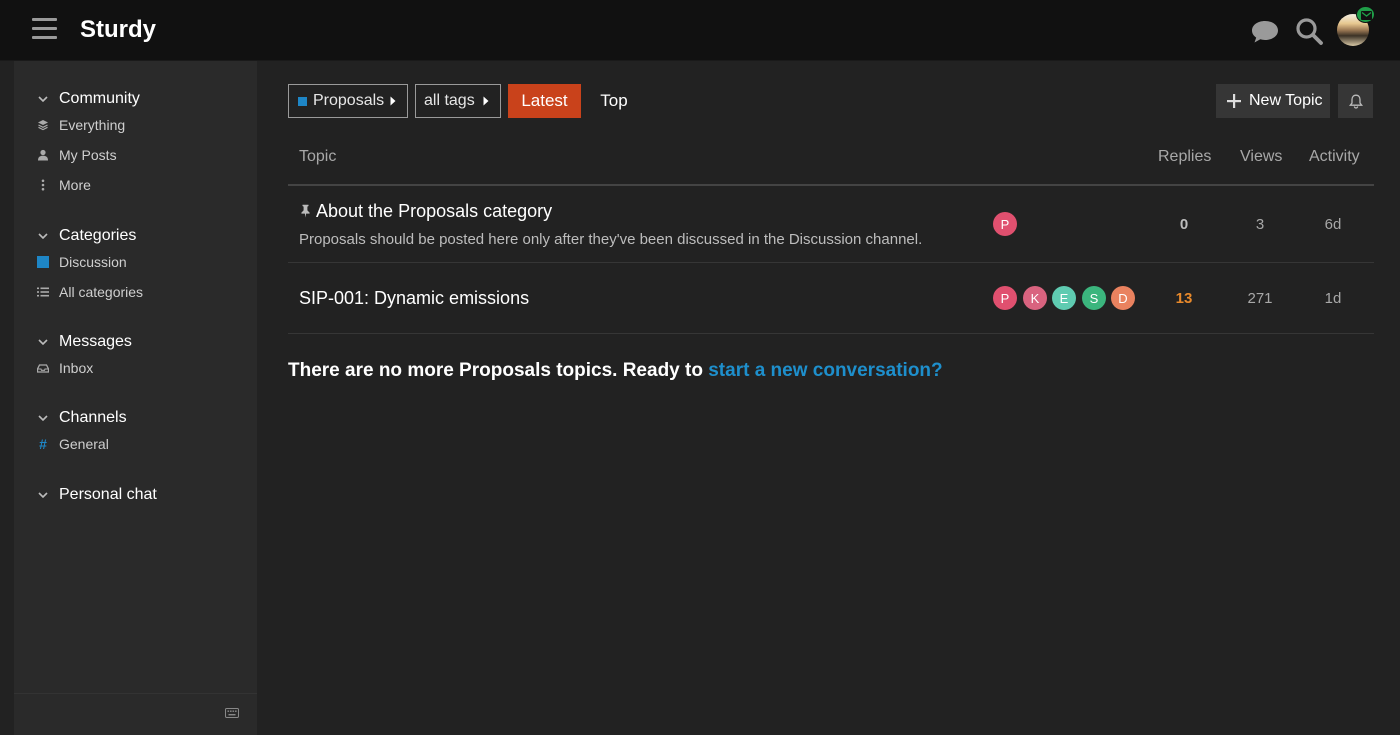 The width and height of the screenshot is (1400, 735). Describe the element at coordinates (135, 418) in the screenshot. I see `sidebar-section-header-channels: Channels` at that location.